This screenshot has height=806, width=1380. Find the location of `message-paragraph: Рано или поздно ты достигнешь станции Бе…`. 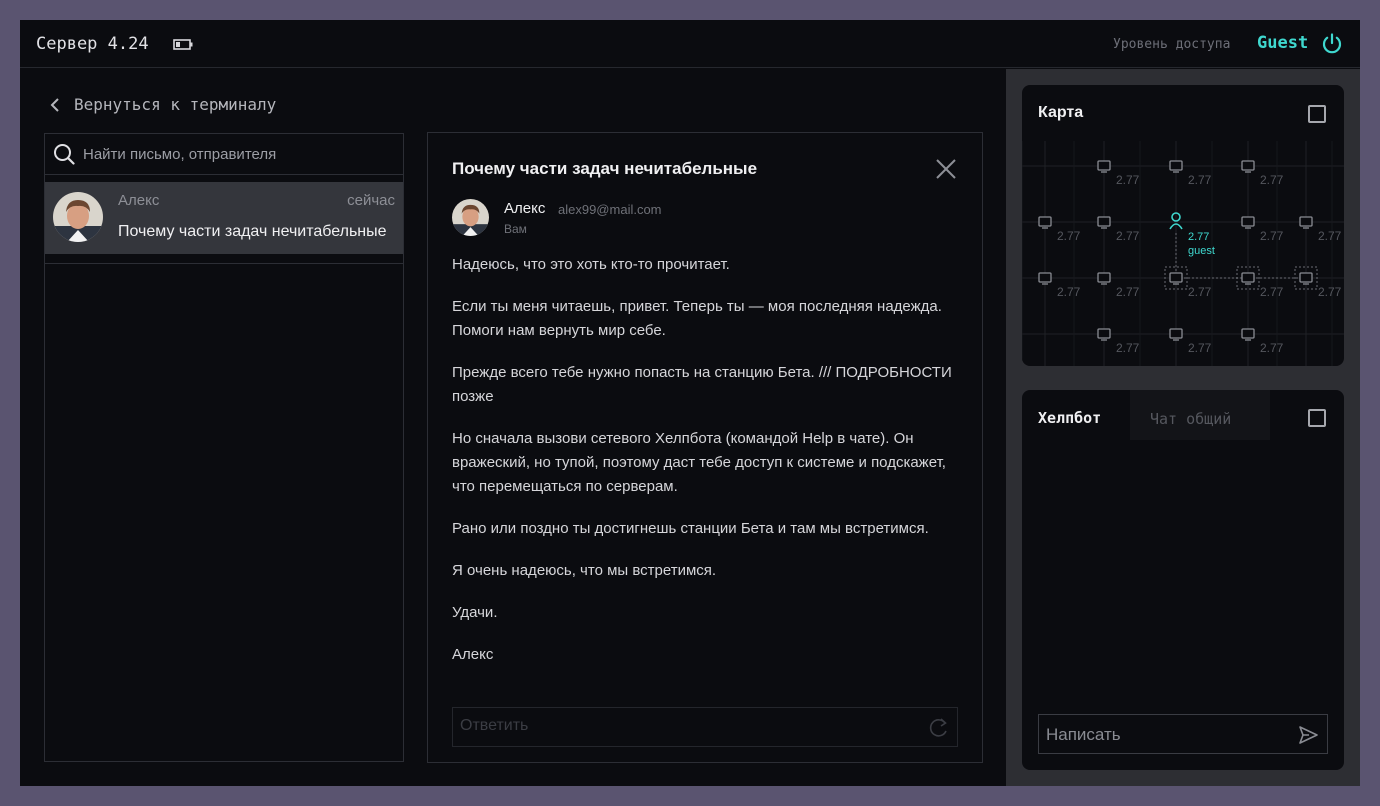

message-paragraph: Рано или поздно ты достигнешь станции Бе… is located at coordinates (690, 528).